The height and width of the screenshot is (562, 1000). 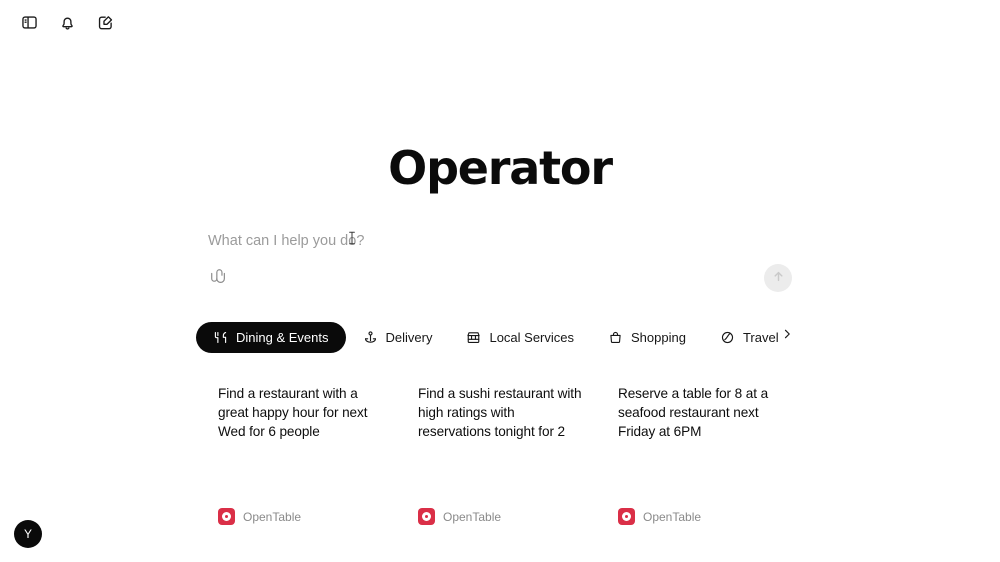 I want to click on chip-local-services: Local Services, so click(x=520, y=337).